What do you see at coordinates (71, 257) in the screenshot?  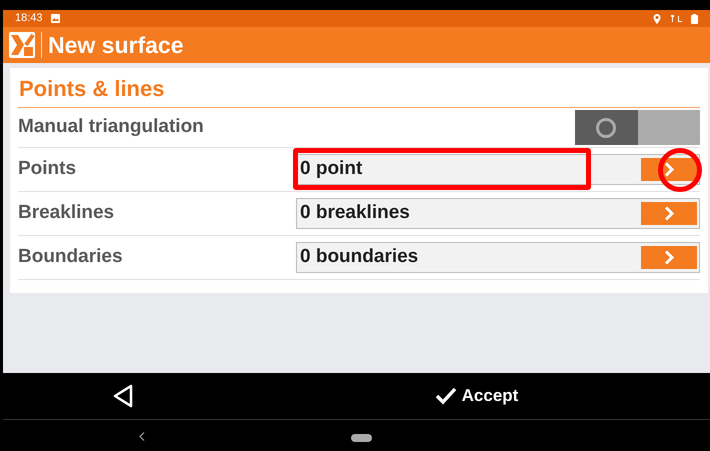 I see `row-label: Boundaries` at bounding box center [71, 257].